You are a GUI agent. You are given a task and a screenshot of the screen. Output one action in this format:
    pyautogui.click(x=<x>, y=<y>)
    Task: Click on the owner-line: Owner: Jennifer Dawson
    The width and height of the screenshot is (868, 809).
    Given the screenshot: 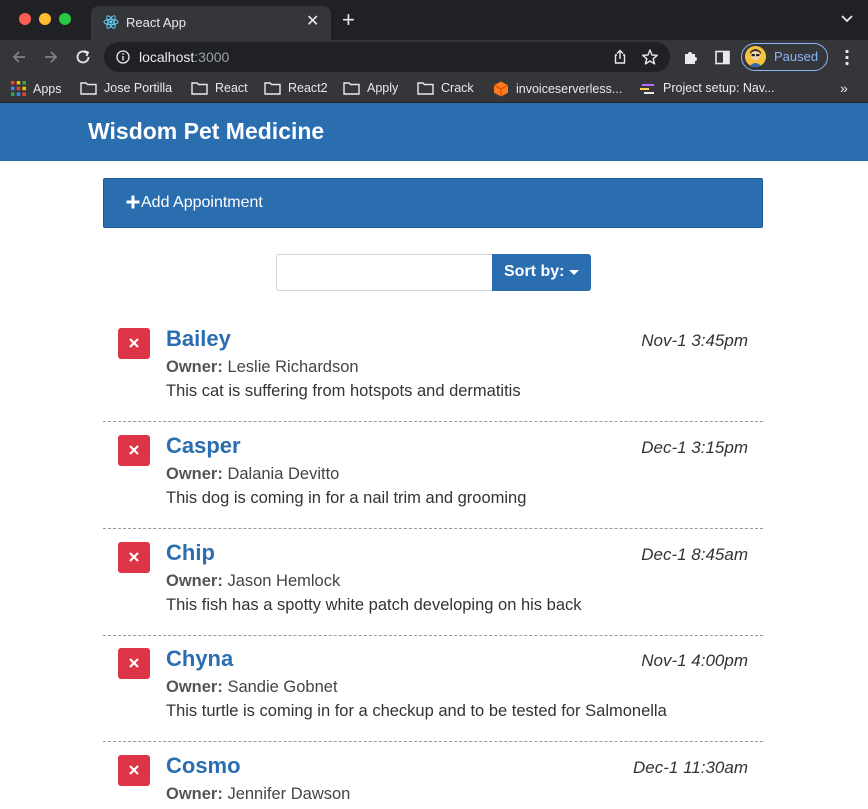 What is the action you would take?
    pyautogui.click(x=258, y=794)
    